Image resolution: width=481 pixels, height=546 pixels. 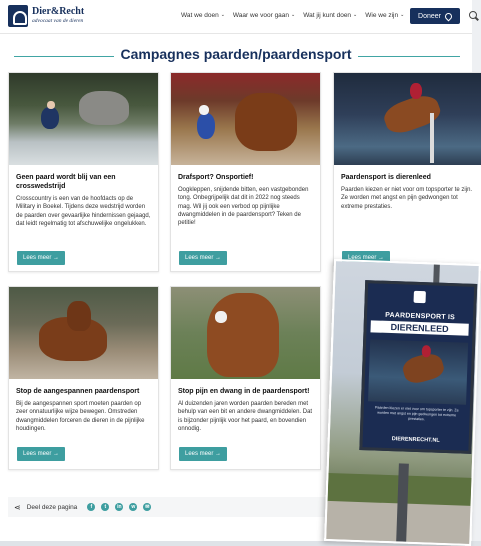 What do you see at coordinates (17, 507) in the screenshot?
I see `share-icon: ⋖` at bounding box center [17, 507].